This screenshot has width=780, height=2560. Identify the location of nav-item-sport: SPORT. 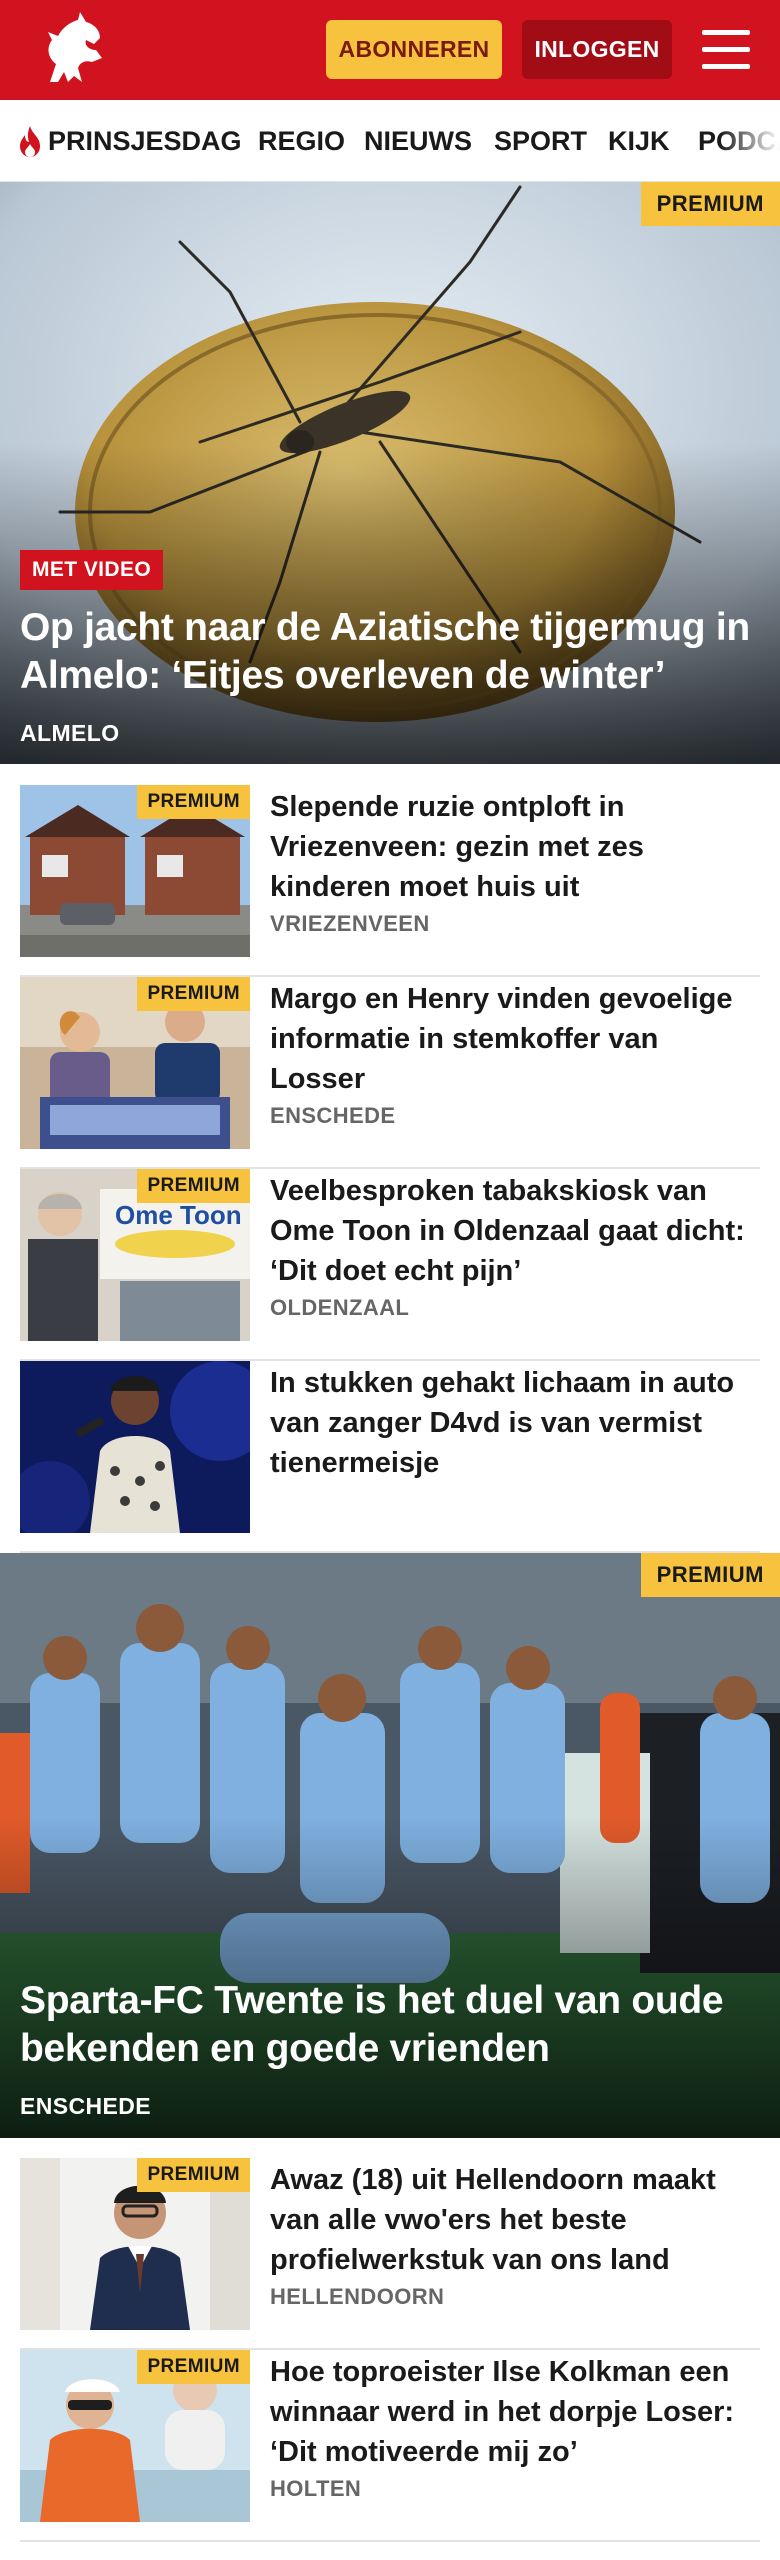
(541, 140).